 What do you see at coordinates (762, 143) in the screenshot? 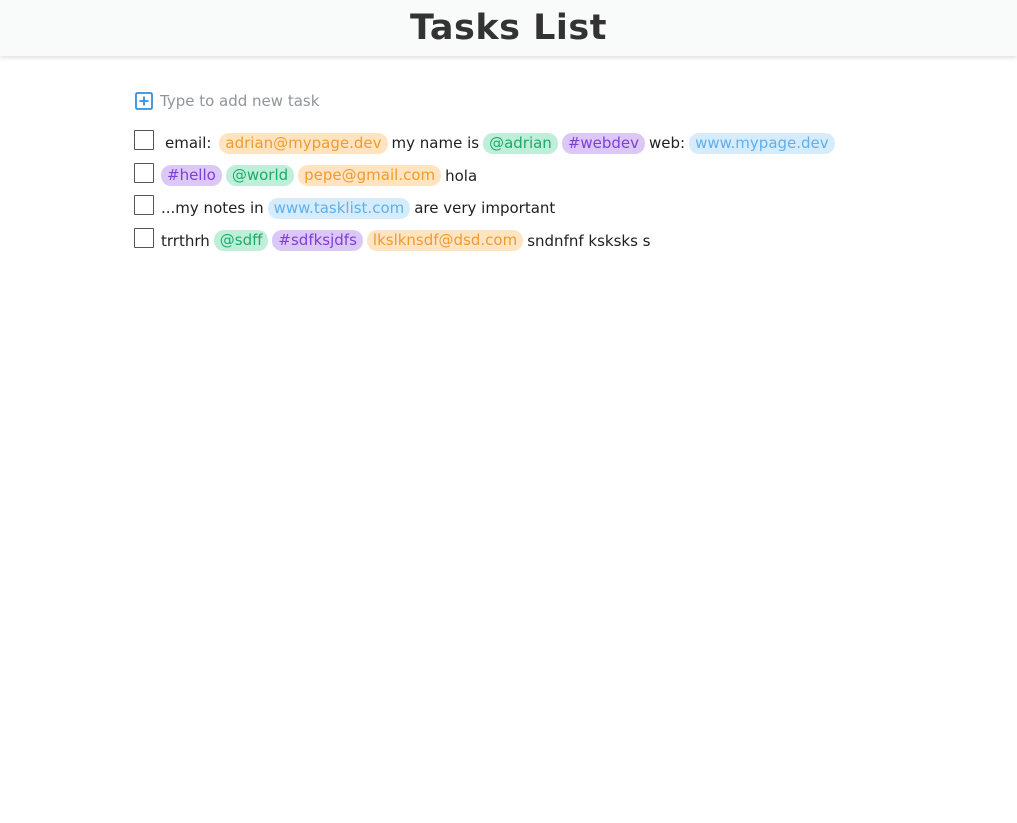
I see `link-chip: www.mypage.dev` at bounding box center [762, 143].